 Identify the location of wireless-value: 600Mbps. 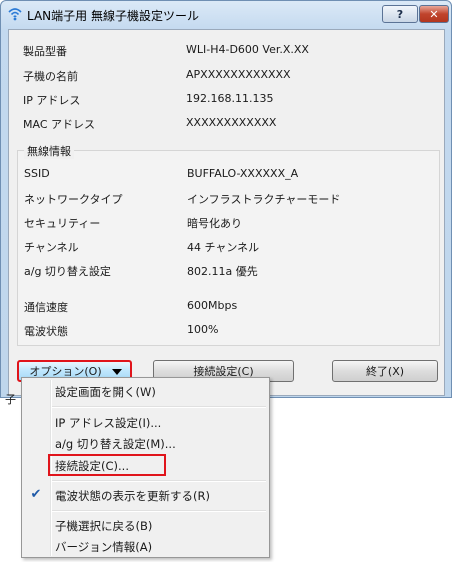
(212, 305).